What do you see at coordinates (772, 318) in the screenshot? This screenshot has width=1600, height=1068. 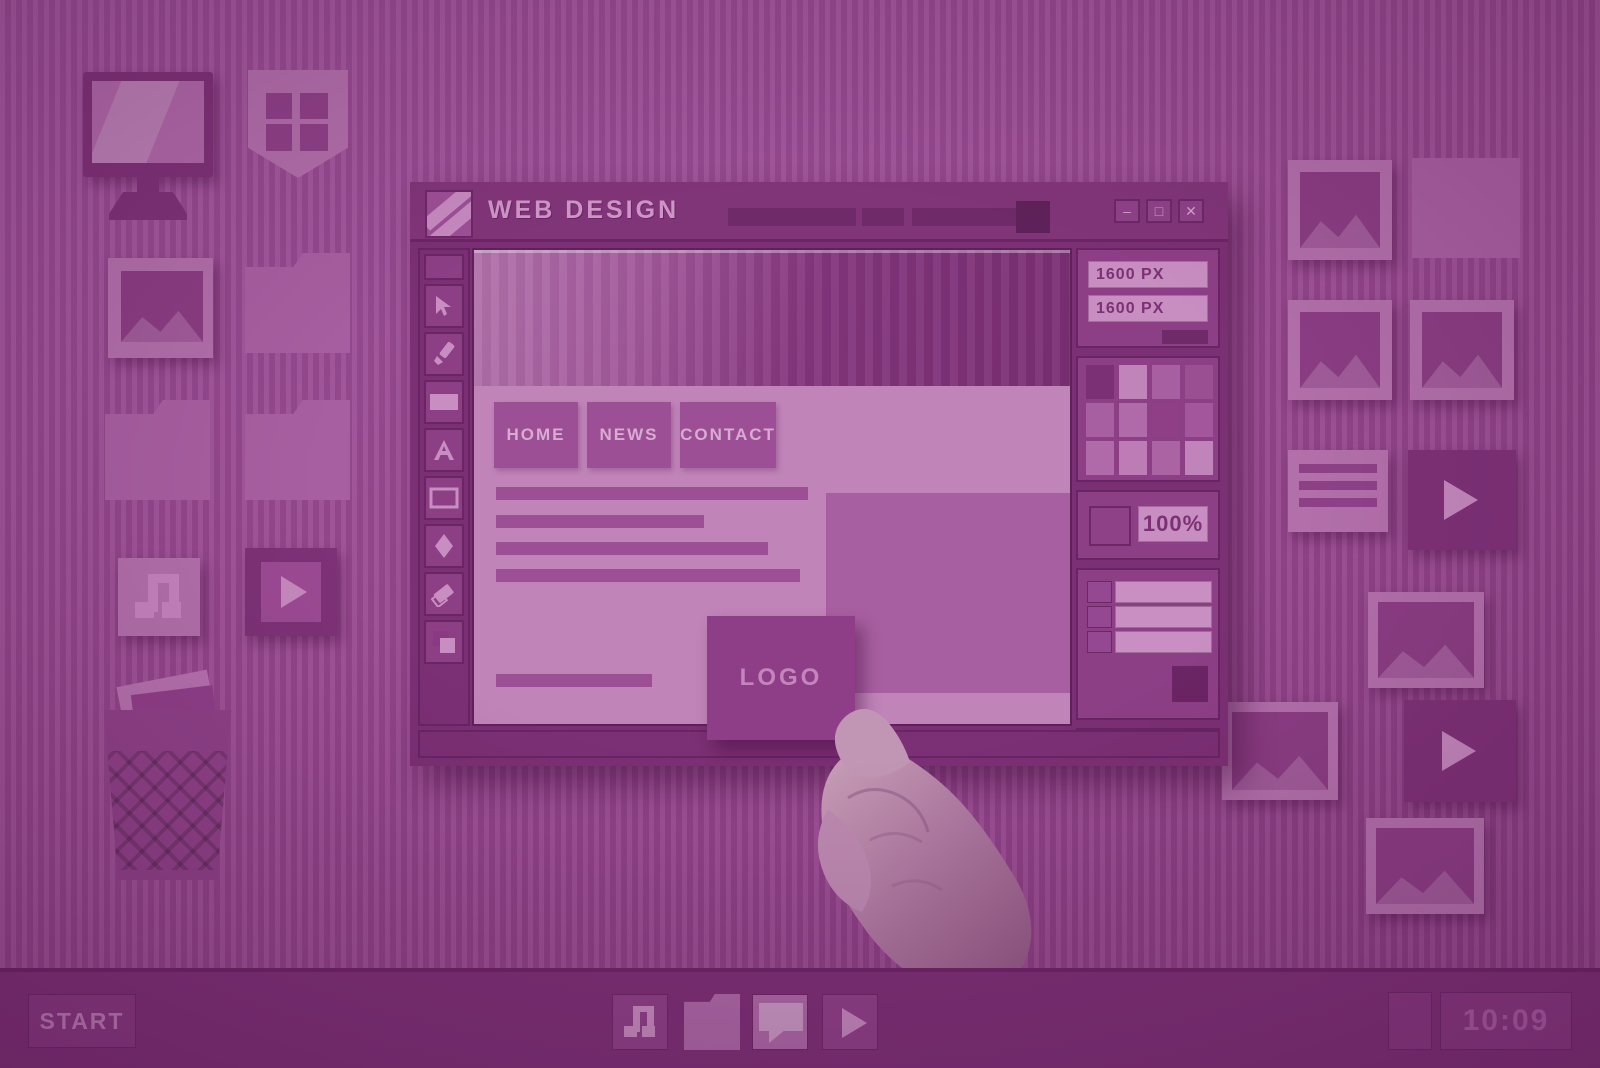 I see `hero-banner` at bounding box center [772, 318].